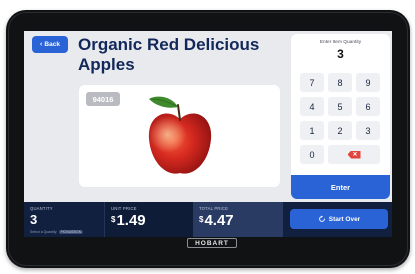 This screenshot has height=274, width=415. What do you see at coordinates (41, 44) in the screenshot?
I see `chevron-left-icon: ‹` at bounding box center [41, 44].